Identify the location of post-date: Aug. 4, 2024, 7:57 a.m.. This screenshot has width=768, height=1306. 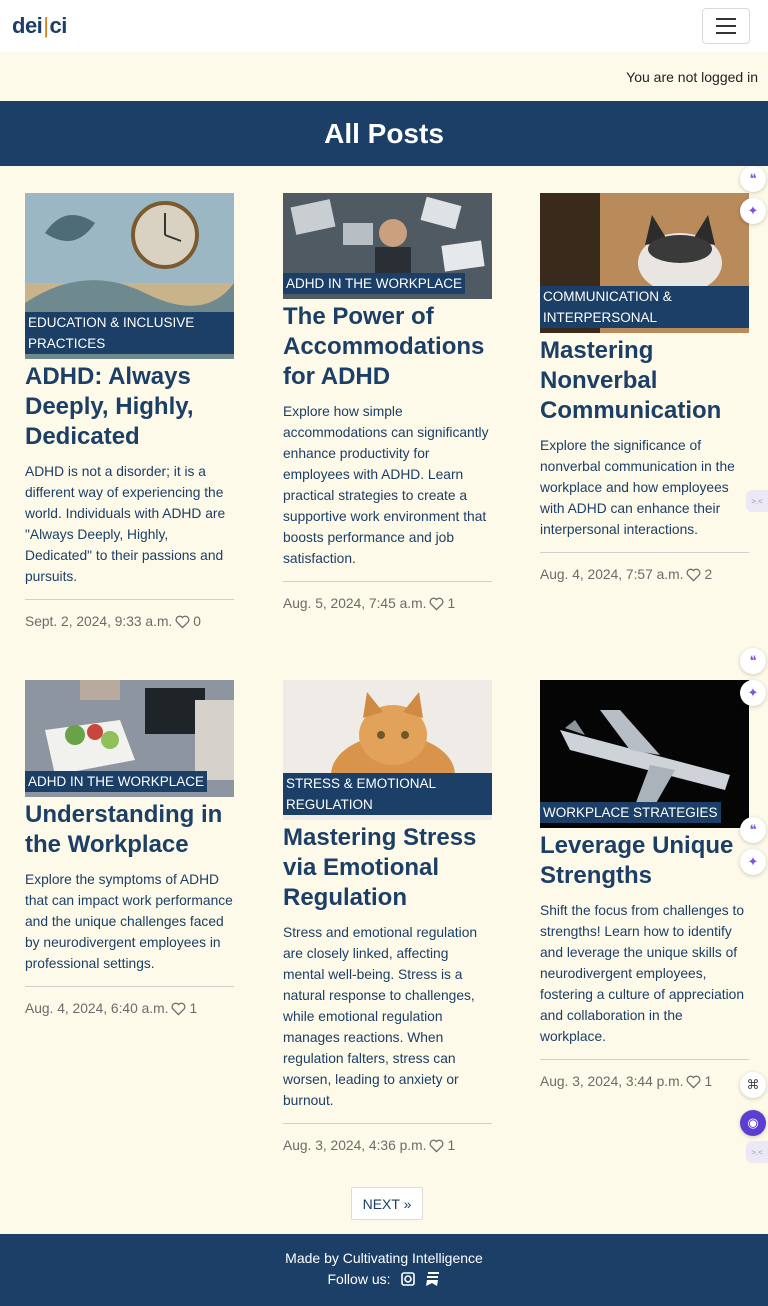
(612, 574).